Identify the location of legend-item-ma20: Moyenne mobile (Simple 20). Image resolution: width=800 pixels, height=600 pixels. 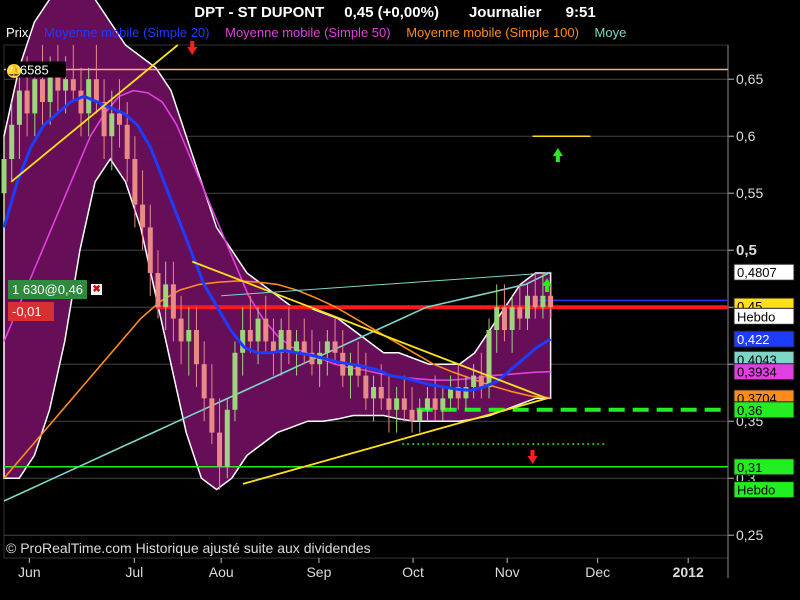
(127, 32).